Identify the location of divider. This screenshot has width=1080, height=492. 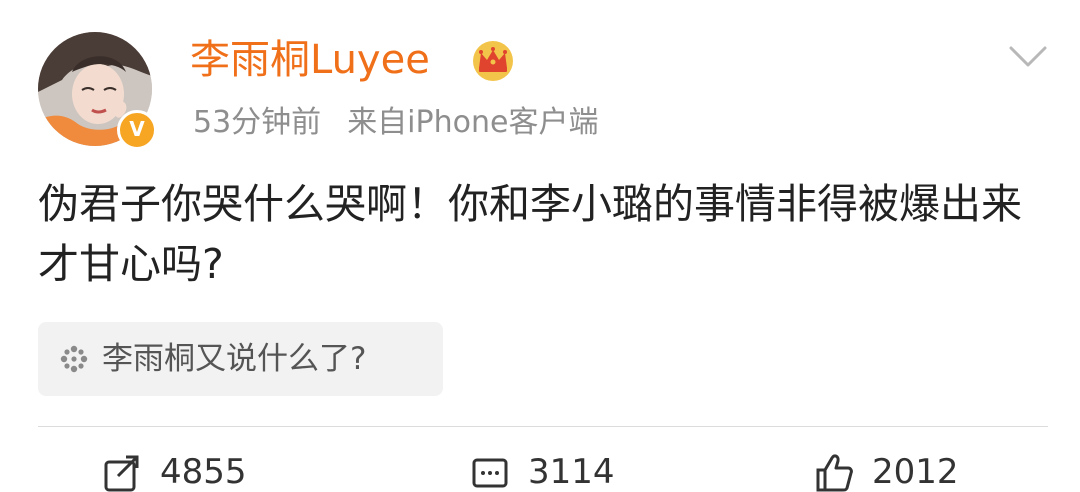
(543, 426).